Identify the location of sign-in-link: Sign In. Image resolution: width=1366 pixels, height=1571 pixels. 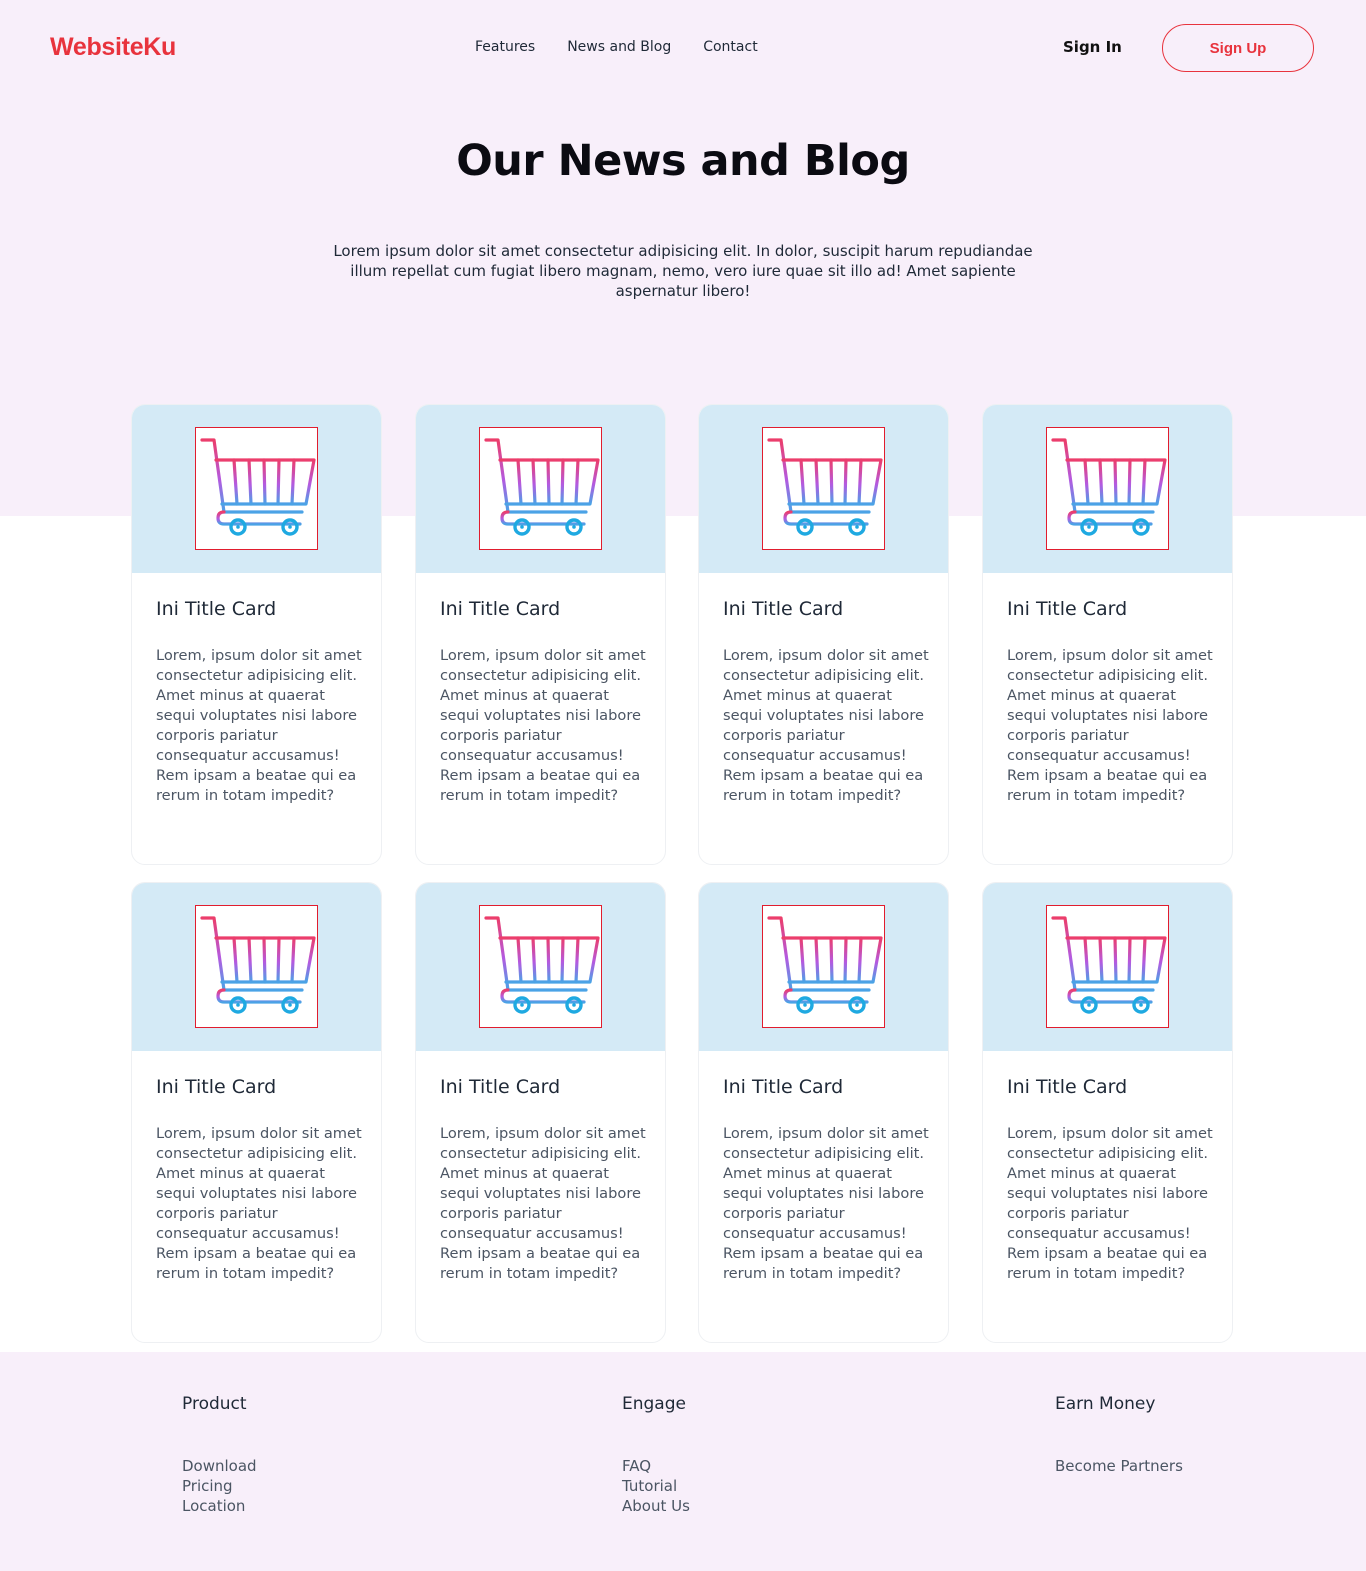
(1092, 47).